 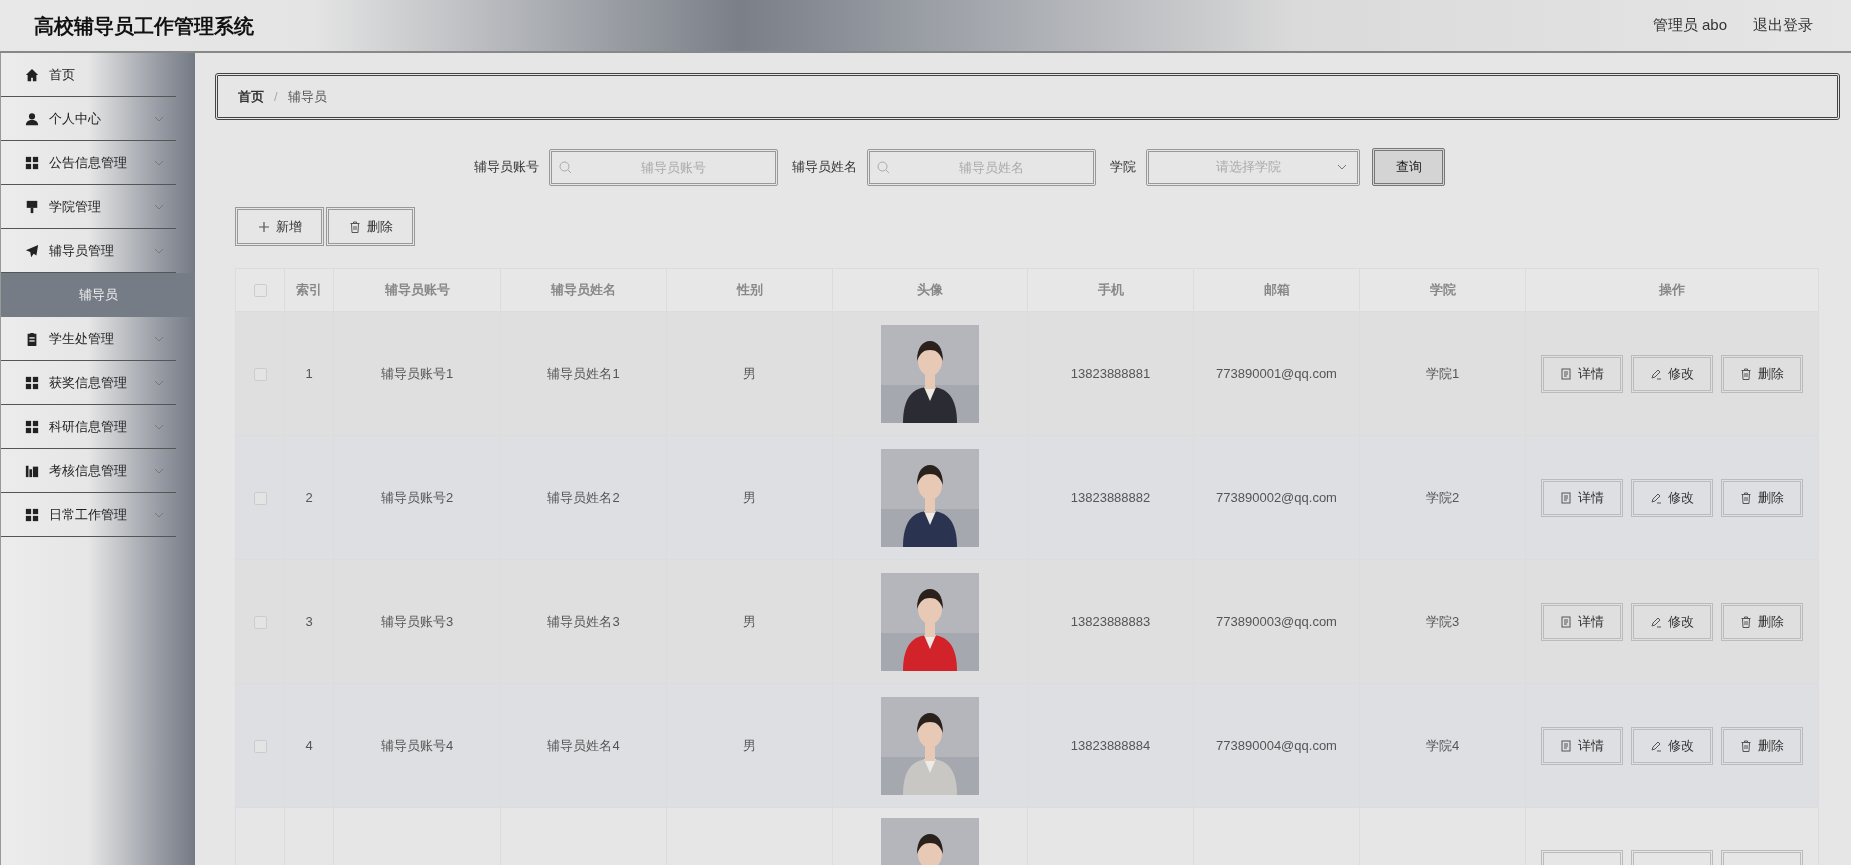 I want to click on column-header: 索引, so click(x=309, y=290).